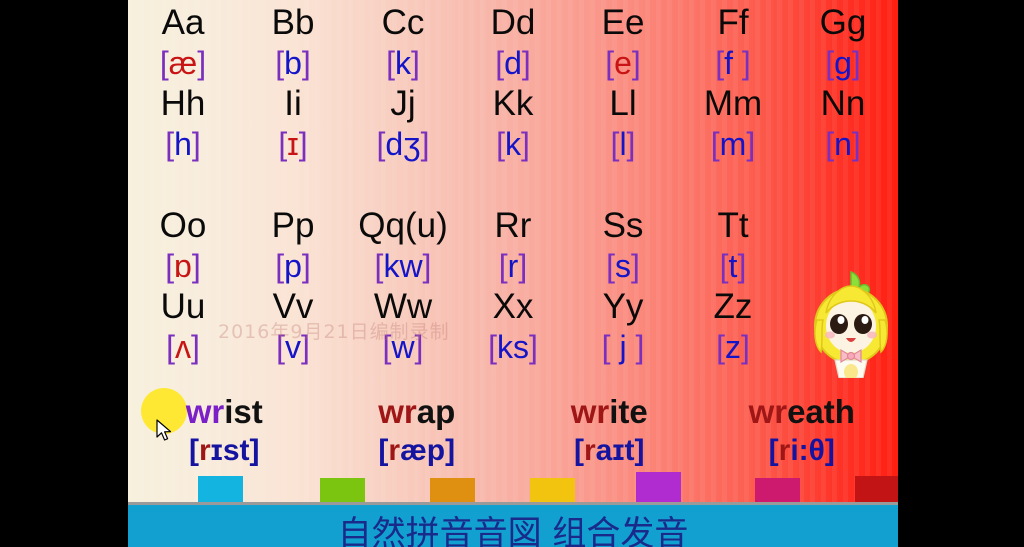  I want to click on phonetic-symbol: e, so click(623, 63).